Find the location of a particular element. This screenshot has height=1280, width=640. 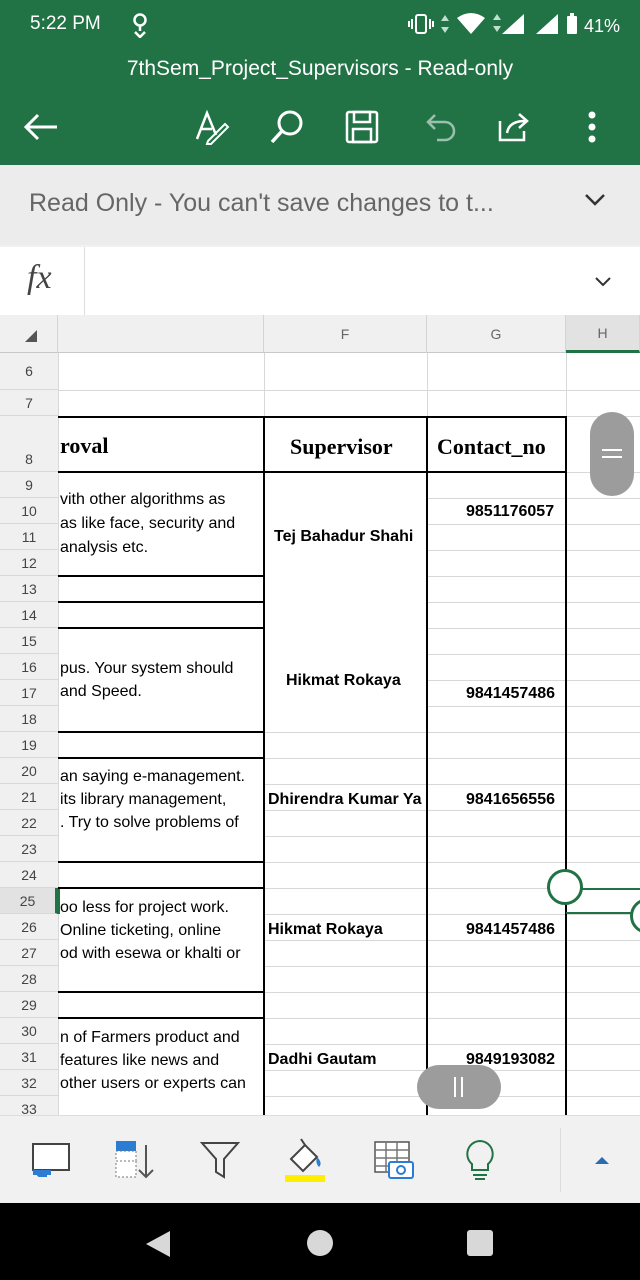

undo-icon is located at coordinates (441, 128).